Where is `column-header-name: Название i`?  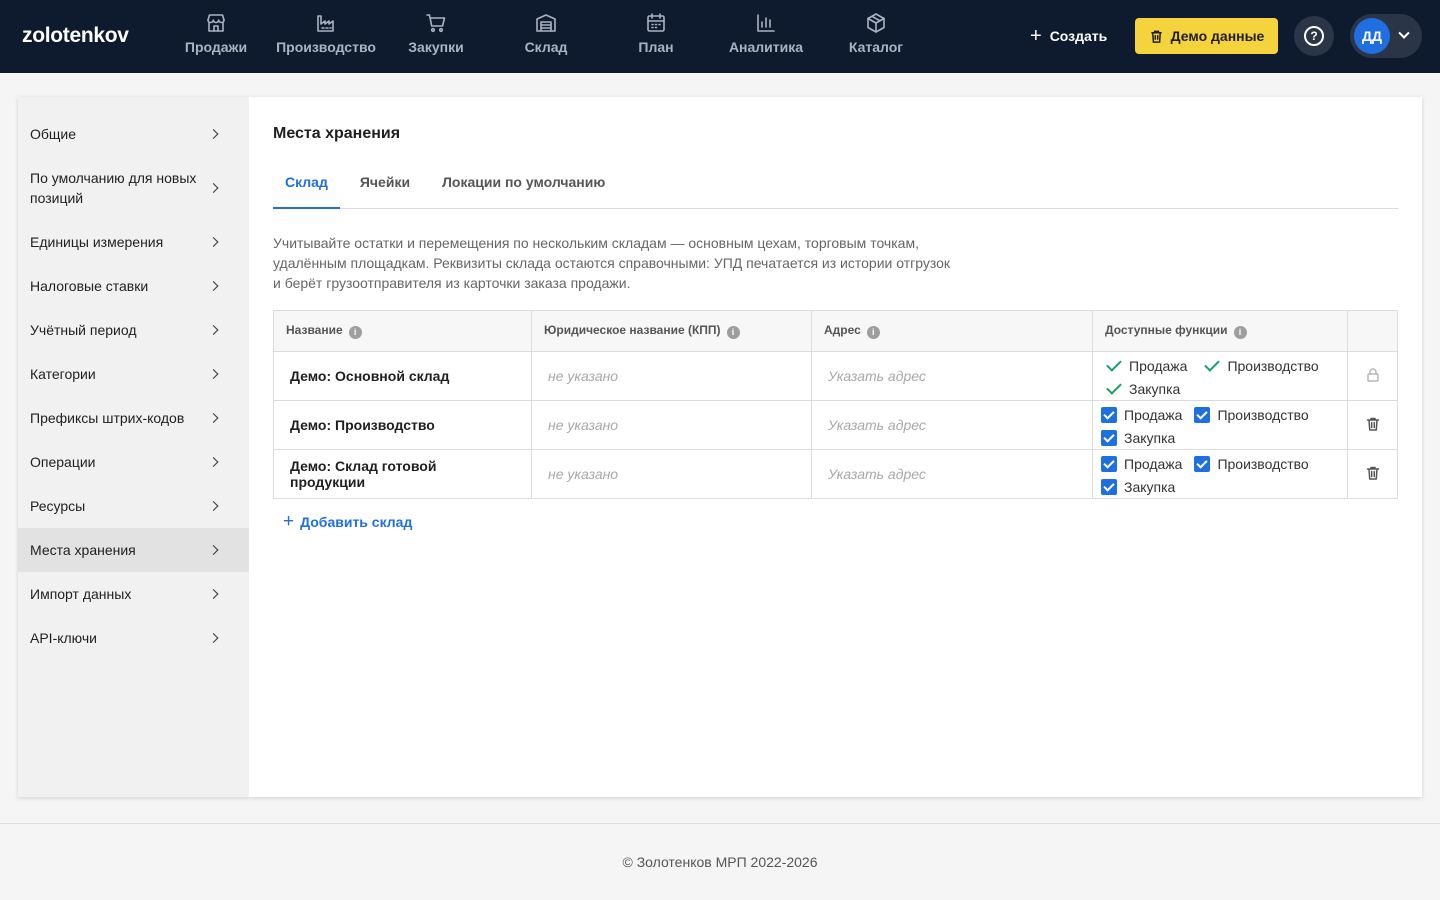 column-header-name: Название i is located at coordinates (402, 331).